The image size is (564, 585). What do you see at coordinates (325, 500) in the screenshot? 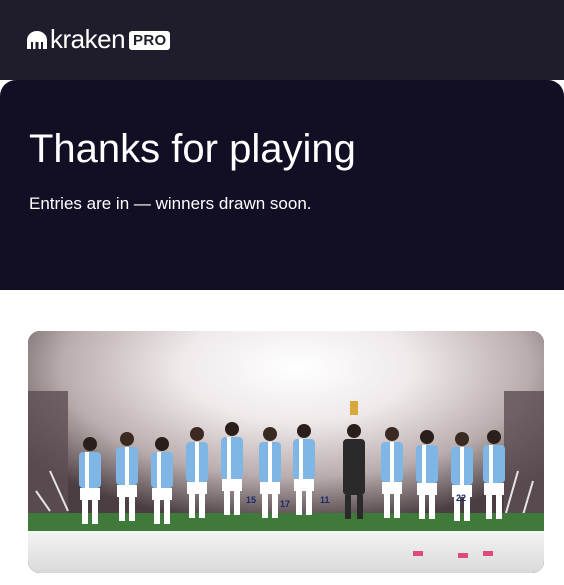
I see `jersey-number: 11` at bounding box center [325, 500].